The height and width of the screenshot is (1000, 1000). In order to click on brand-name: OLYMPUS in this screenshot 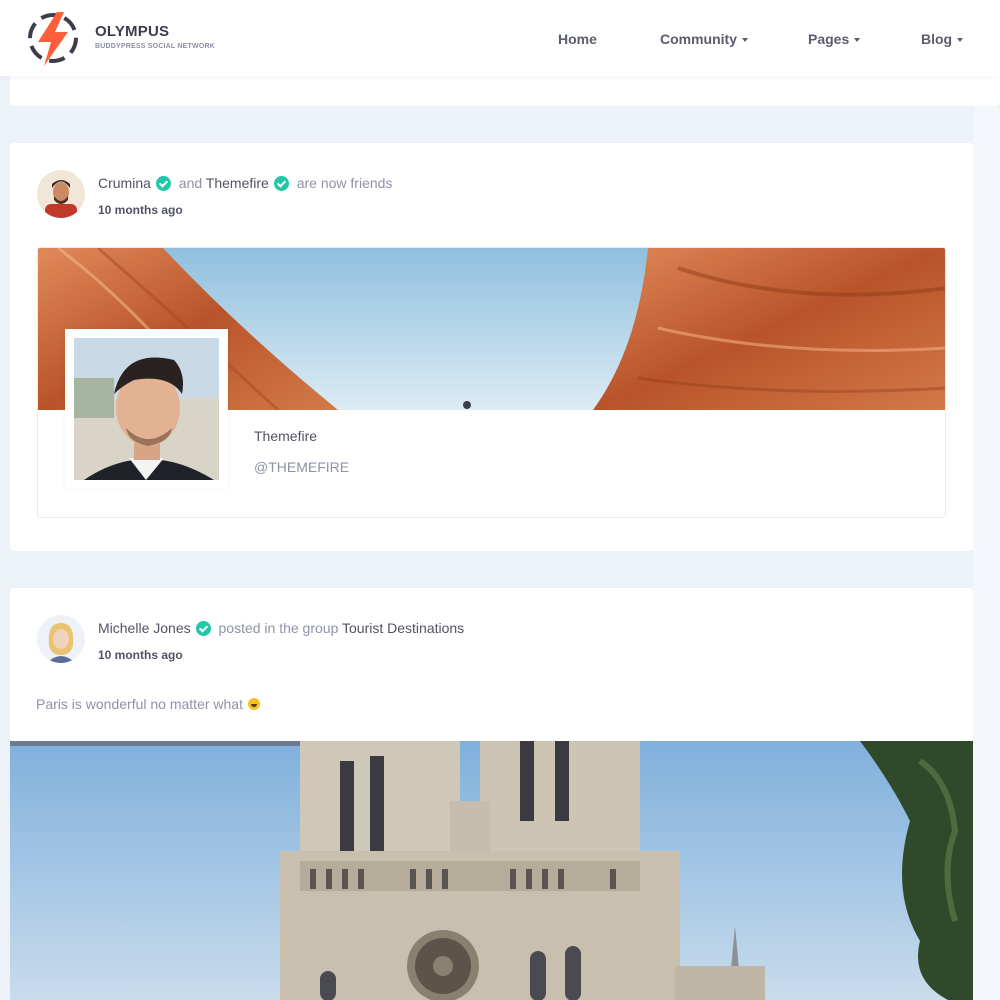, I will do `click(132, 31)`.